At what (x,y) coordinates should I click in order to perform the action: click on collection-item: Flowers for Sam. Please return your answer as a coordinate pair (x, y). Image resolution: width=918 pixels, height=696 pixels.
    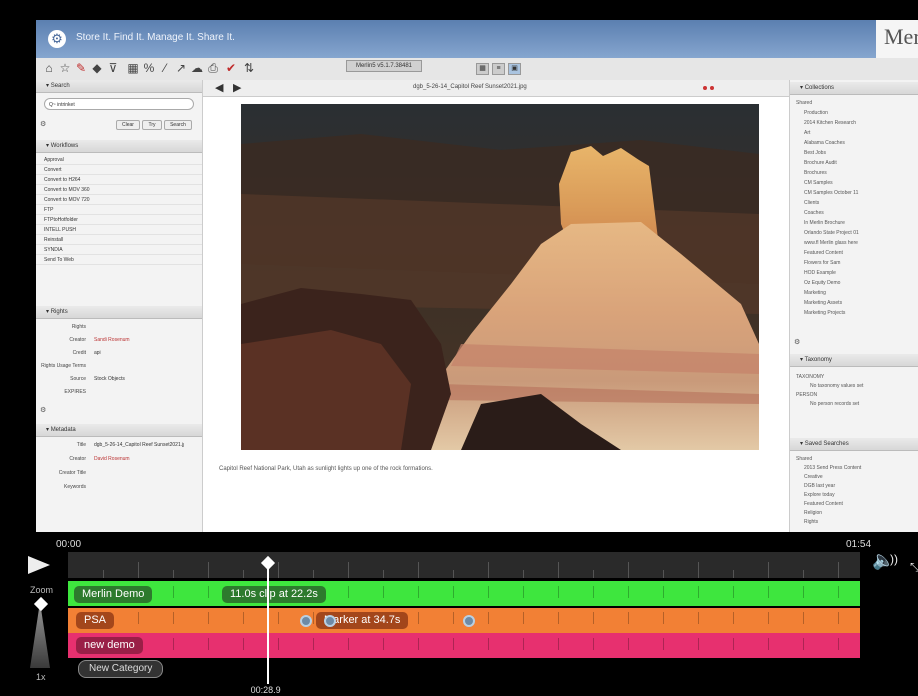
    Looking at the image, I should click on (822, 263).